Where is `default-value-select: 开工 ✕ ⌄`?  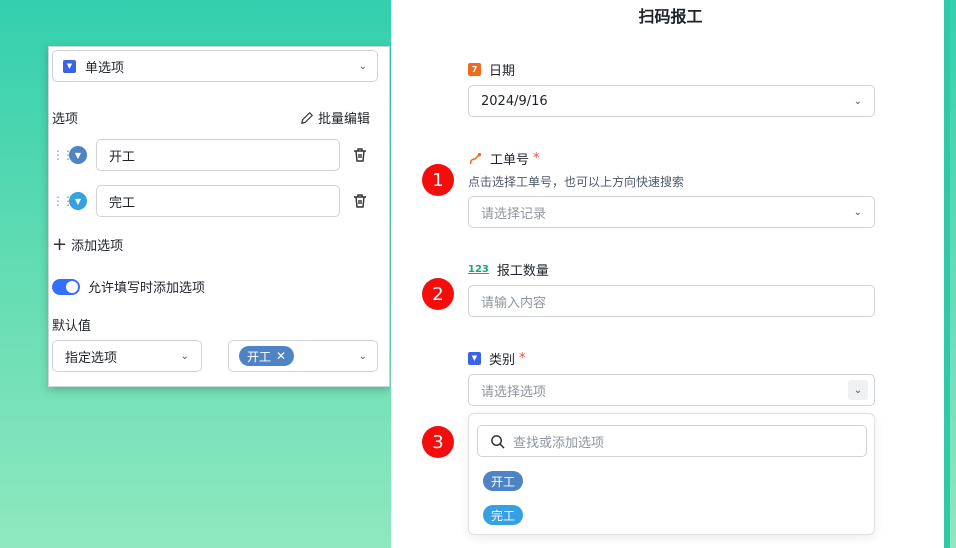 default-value-select: 开工 ✕ ⌄ is located at coordinates (303, 356).